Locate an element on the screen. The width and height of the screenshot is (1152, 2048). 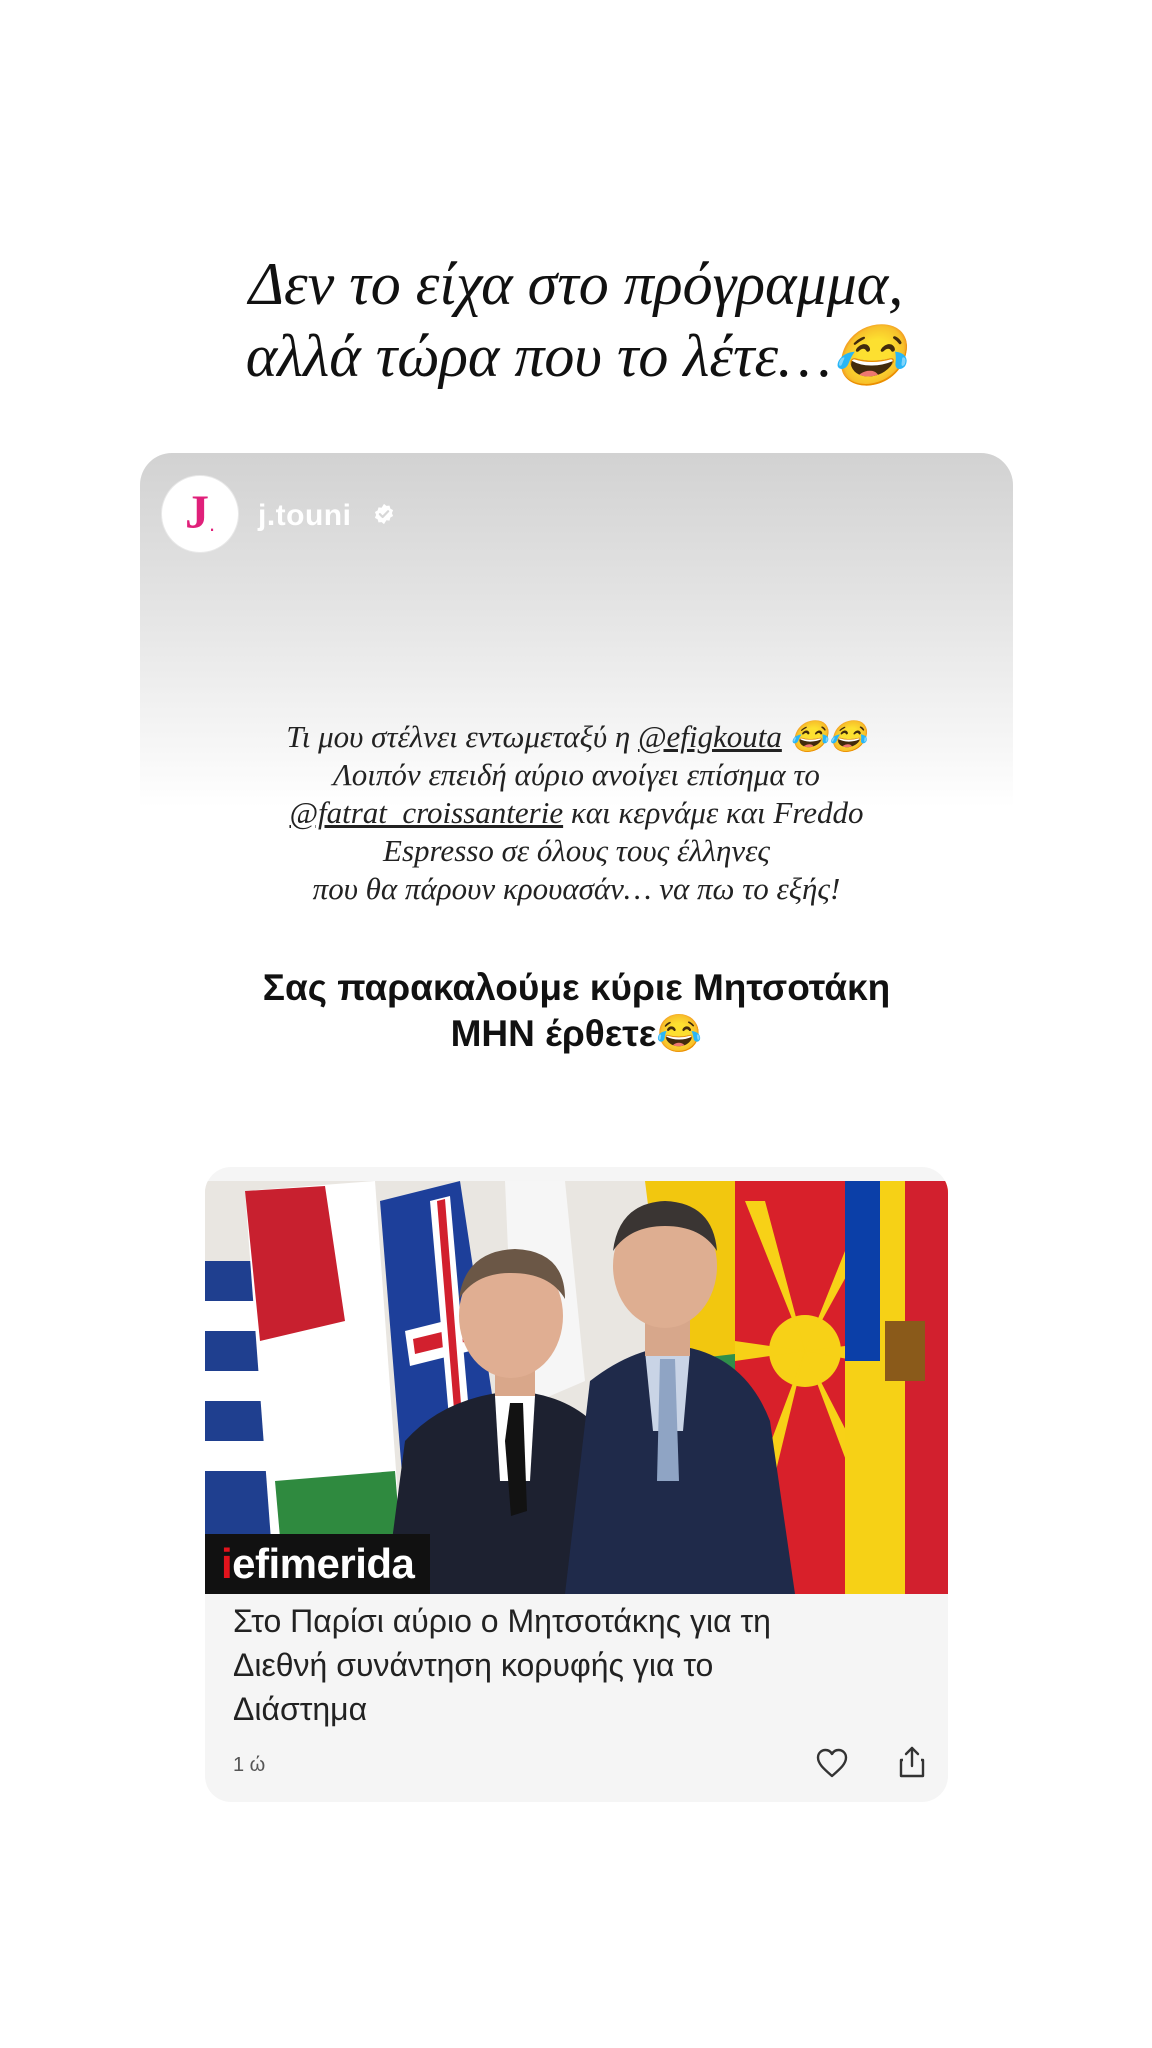
news-photo: i efimerida is located at coordinates (576, 1387).